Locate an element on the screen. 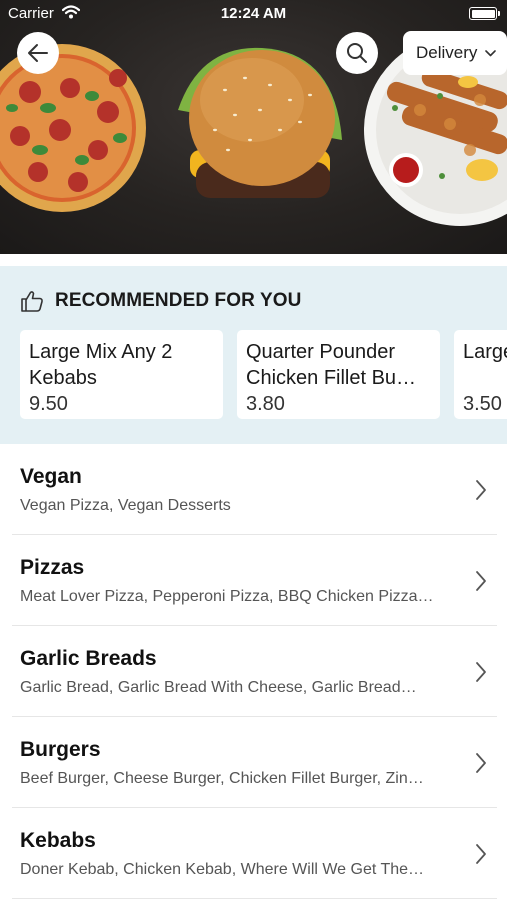 Image resolution: width=507 pixels, height=900 pixels. thumbs-up-icon is located at coordinates (32, 301).